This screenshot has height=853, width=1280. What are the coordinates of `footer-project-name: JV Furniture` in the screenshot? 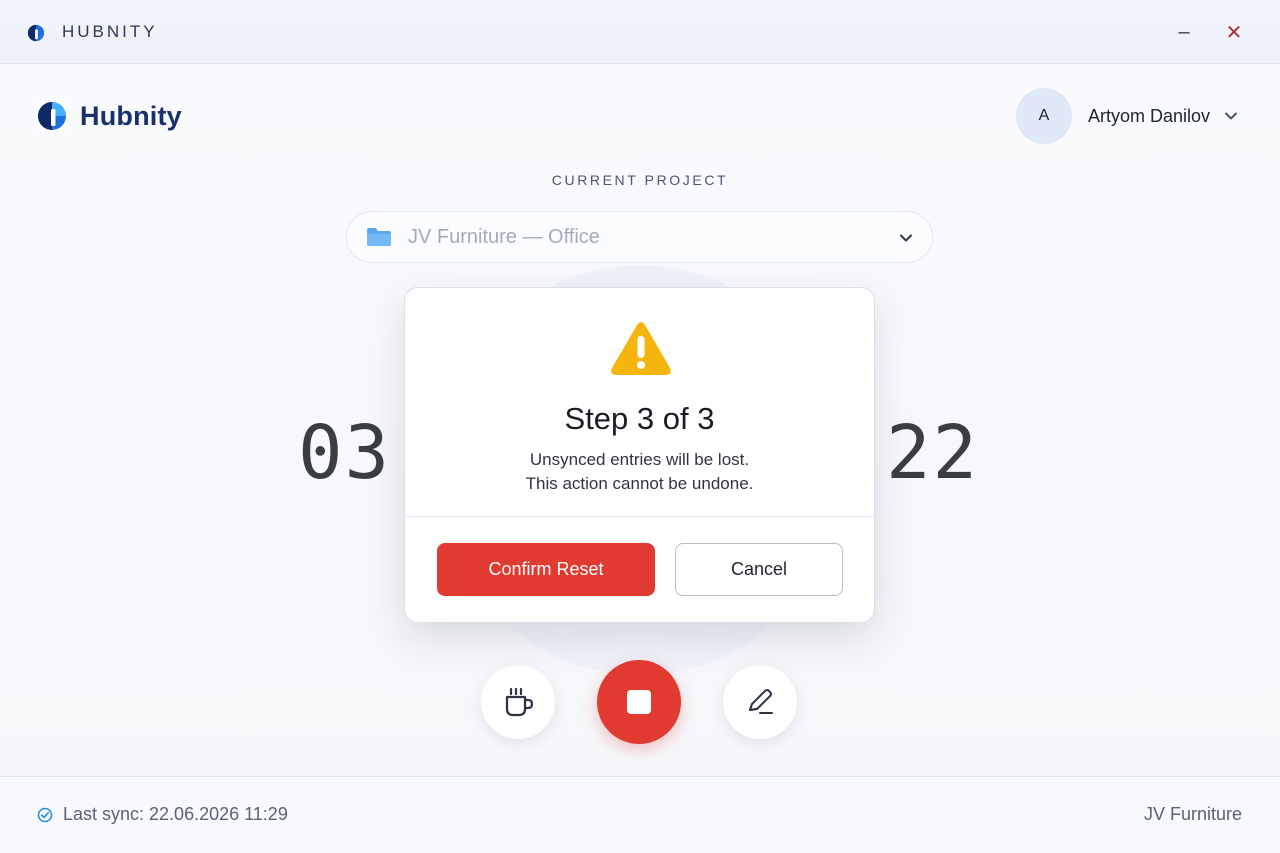 It's located at (1192, 814).